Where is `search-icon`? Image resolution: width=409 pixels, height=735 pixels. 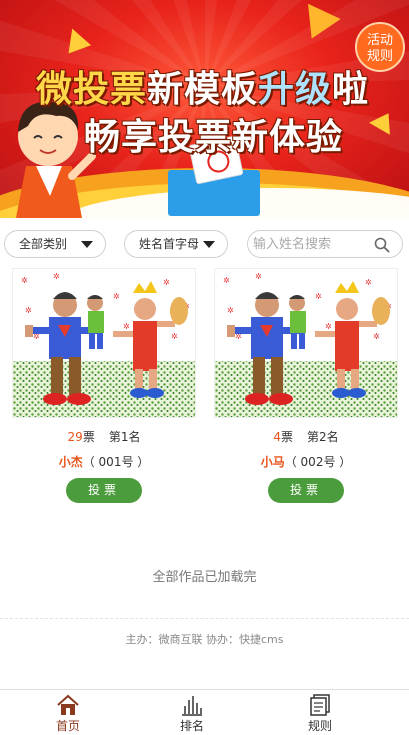 search-icon is located at coordinates (382, 245).